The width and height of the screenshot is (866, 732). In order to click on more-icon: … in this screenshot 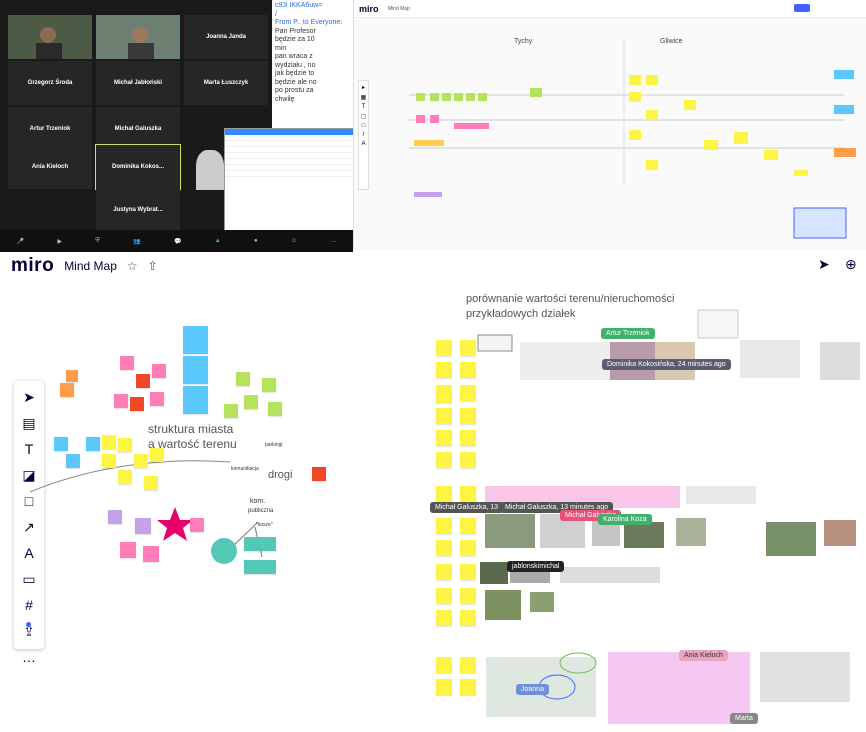, I will do `click(333, 241)`.